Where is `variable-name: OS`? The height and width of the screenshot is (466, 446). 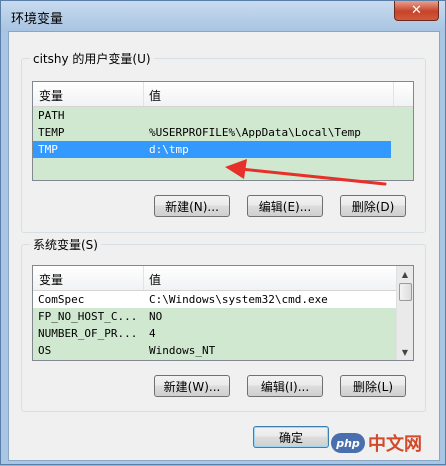 variable-name: OS is located at coordinates (45, 350).